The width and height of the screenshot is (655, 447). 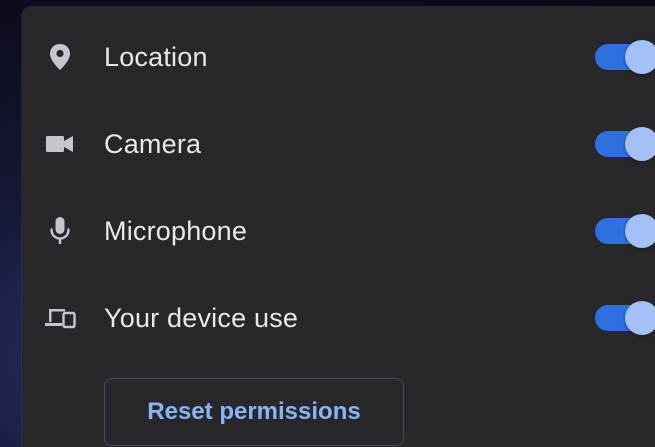 What do you see at coordinates (60, 57) in the screenshot?
I see `location-pin-icon` at bounding box center [60, 57].